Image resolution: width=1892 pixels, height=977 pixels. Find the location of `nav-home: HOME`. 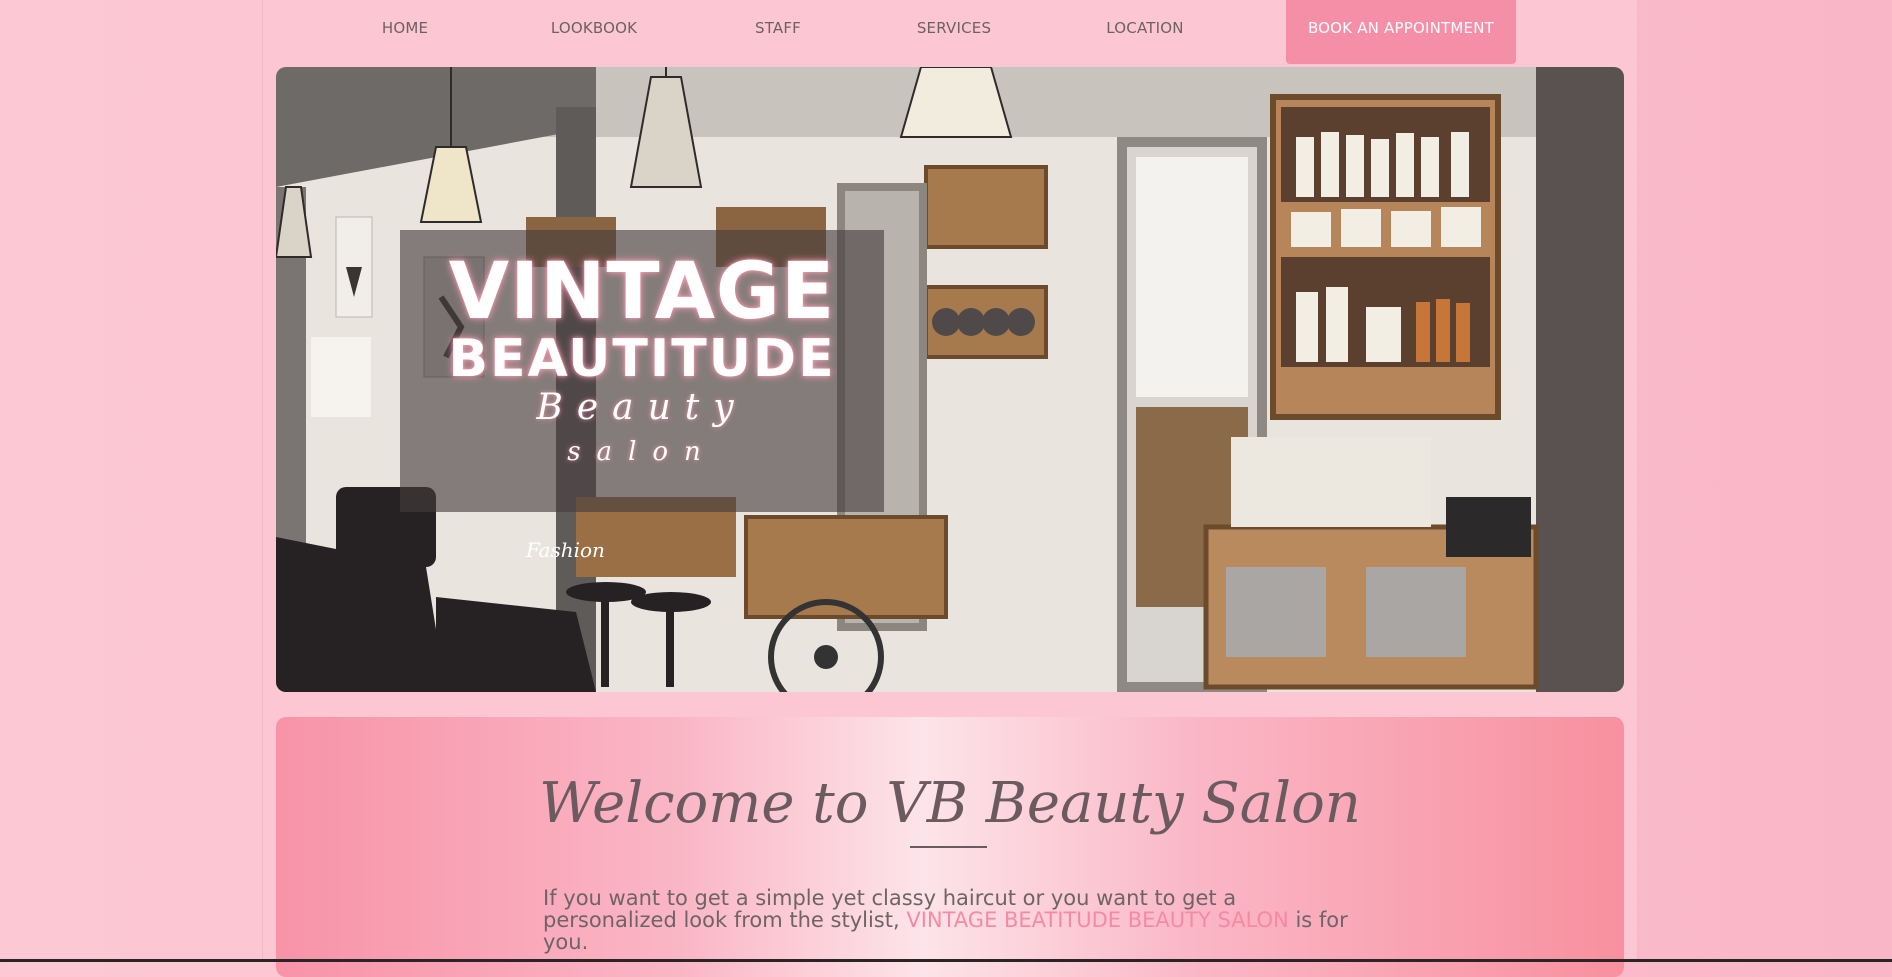

nav-home: HOME is located at coordinates (405, 28).